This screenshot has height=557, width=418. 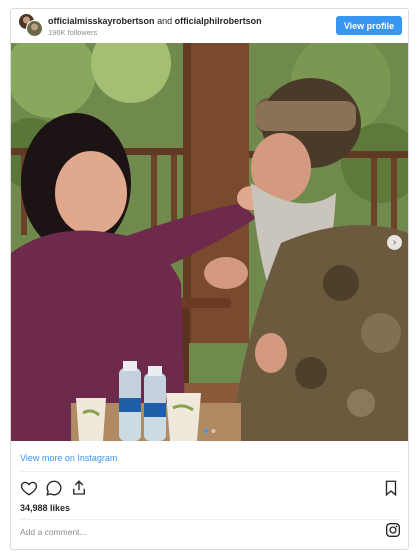 What do you see at coordinates (73, 32) in the screenshot?
I see `follower-count: 196K followers` at bounding box center [73, 32].